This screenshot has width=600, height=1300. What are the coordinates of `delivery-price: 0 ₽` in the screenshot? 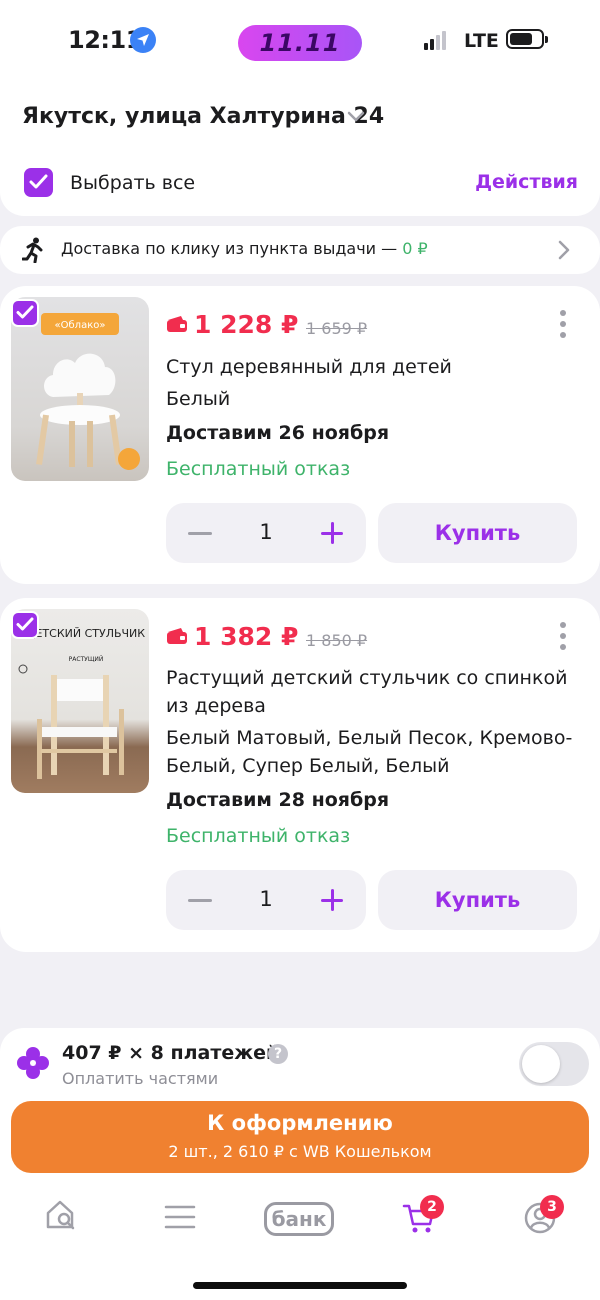 It's located at (415, 248).